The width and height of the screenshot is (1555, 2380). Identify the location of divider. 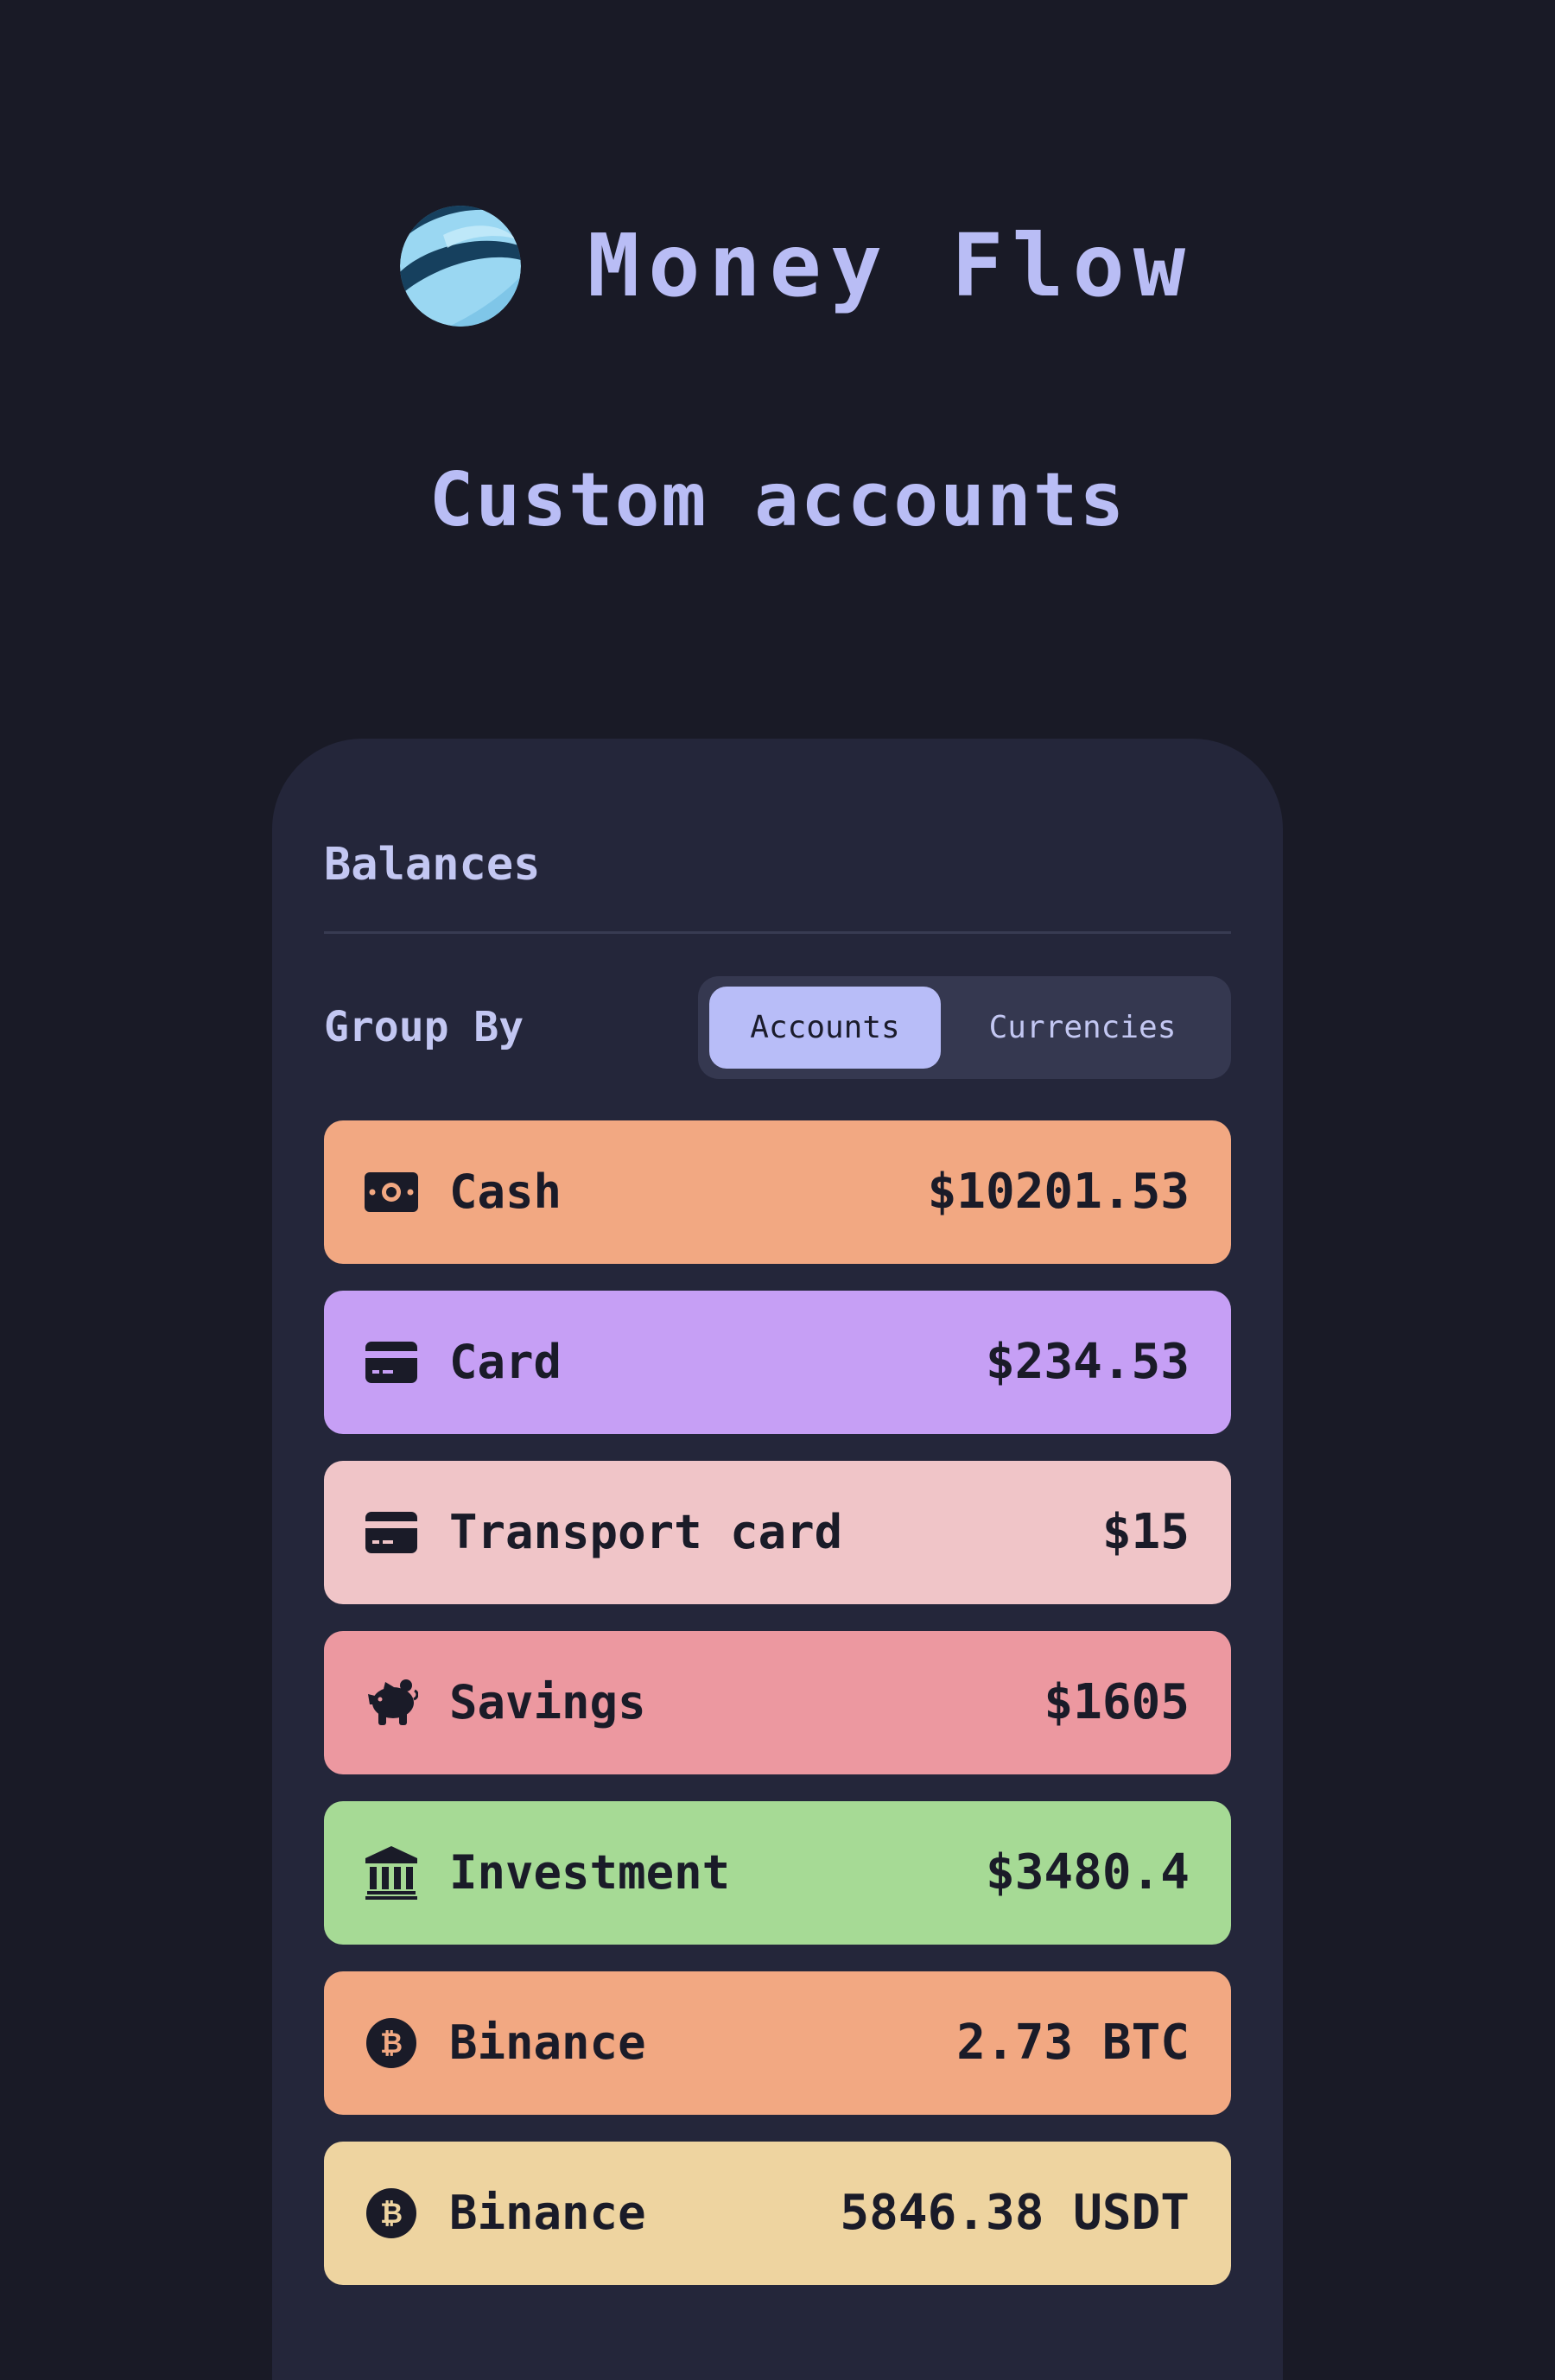
(777, 933).